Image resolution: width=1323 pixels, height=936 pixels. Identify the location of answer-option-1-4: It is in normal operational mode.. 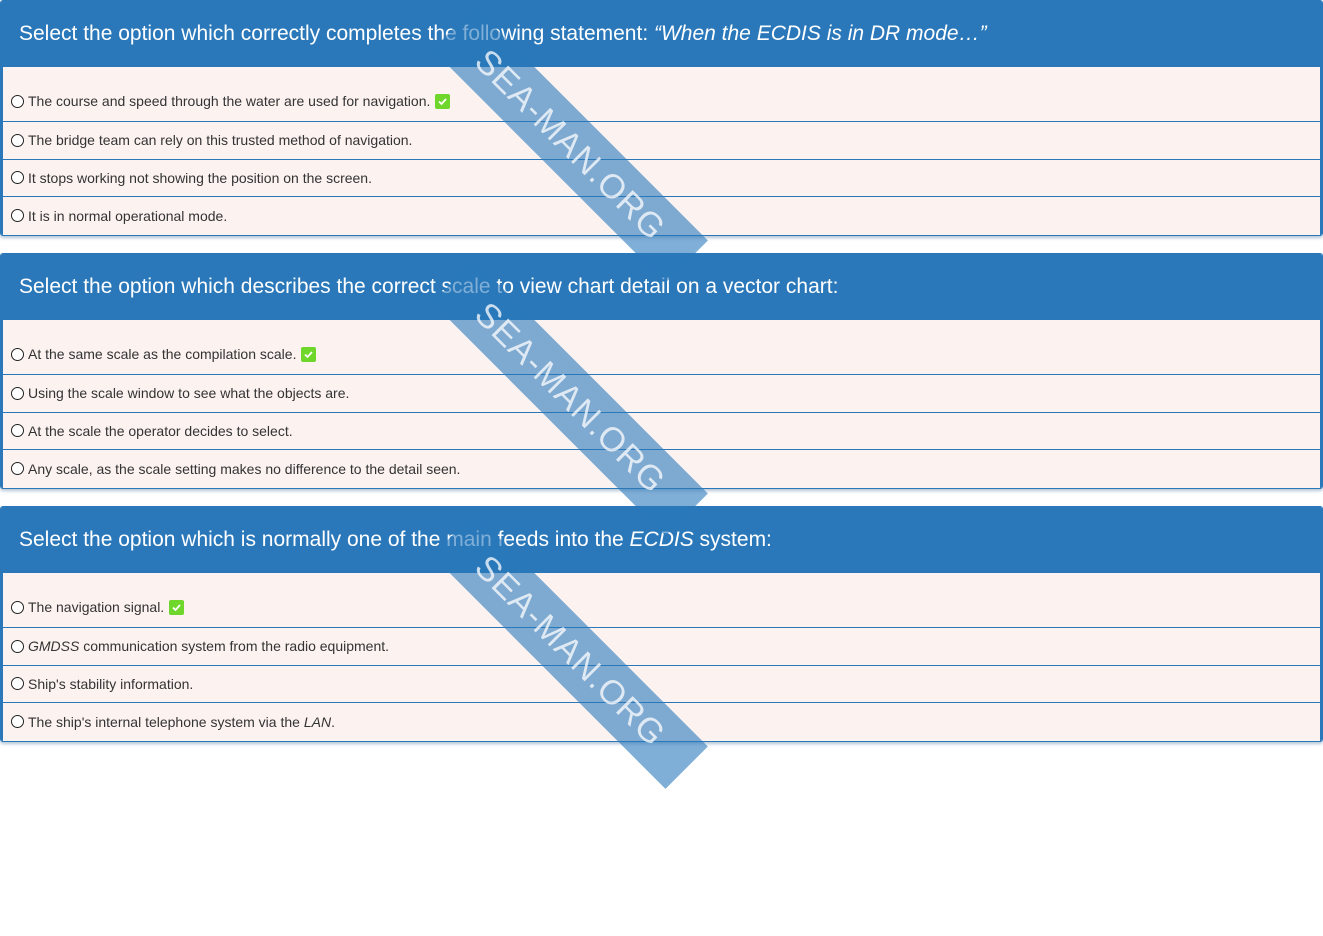
(661, 216).